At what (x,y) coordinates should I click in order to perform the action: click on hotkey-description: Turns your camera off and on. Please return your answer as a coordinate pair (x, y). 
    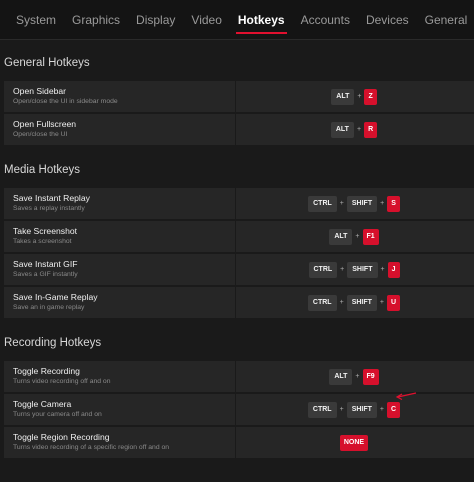
    Looking at the image, I should click on (57, 414).